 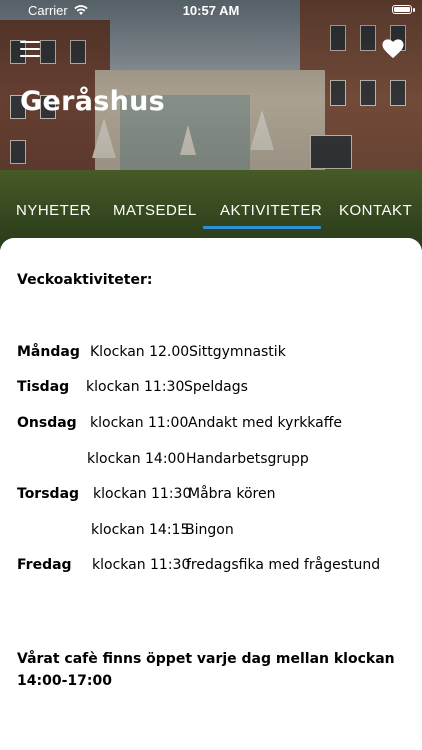 I want to click on schedule-row: klockan 14:15 Bingon, so click(x=211, y=533).